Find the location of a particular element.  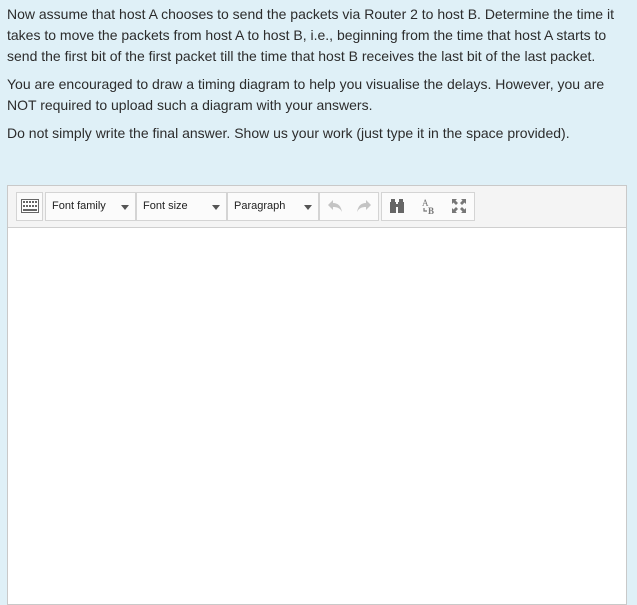

keyboard-icon is located at coordinates (30, 206).